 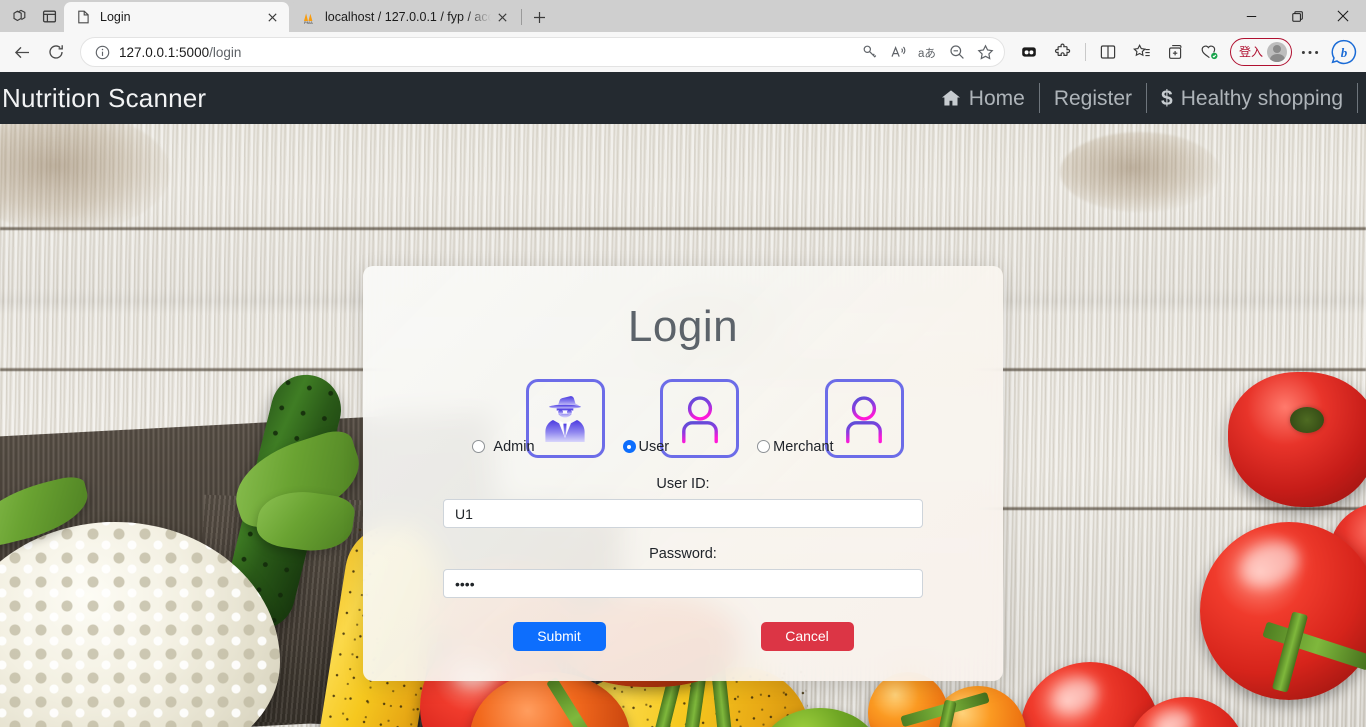 I want to click on tab-title: localhost / 127.0.0.1 / fyp / accou, so click(x=408, y=17).